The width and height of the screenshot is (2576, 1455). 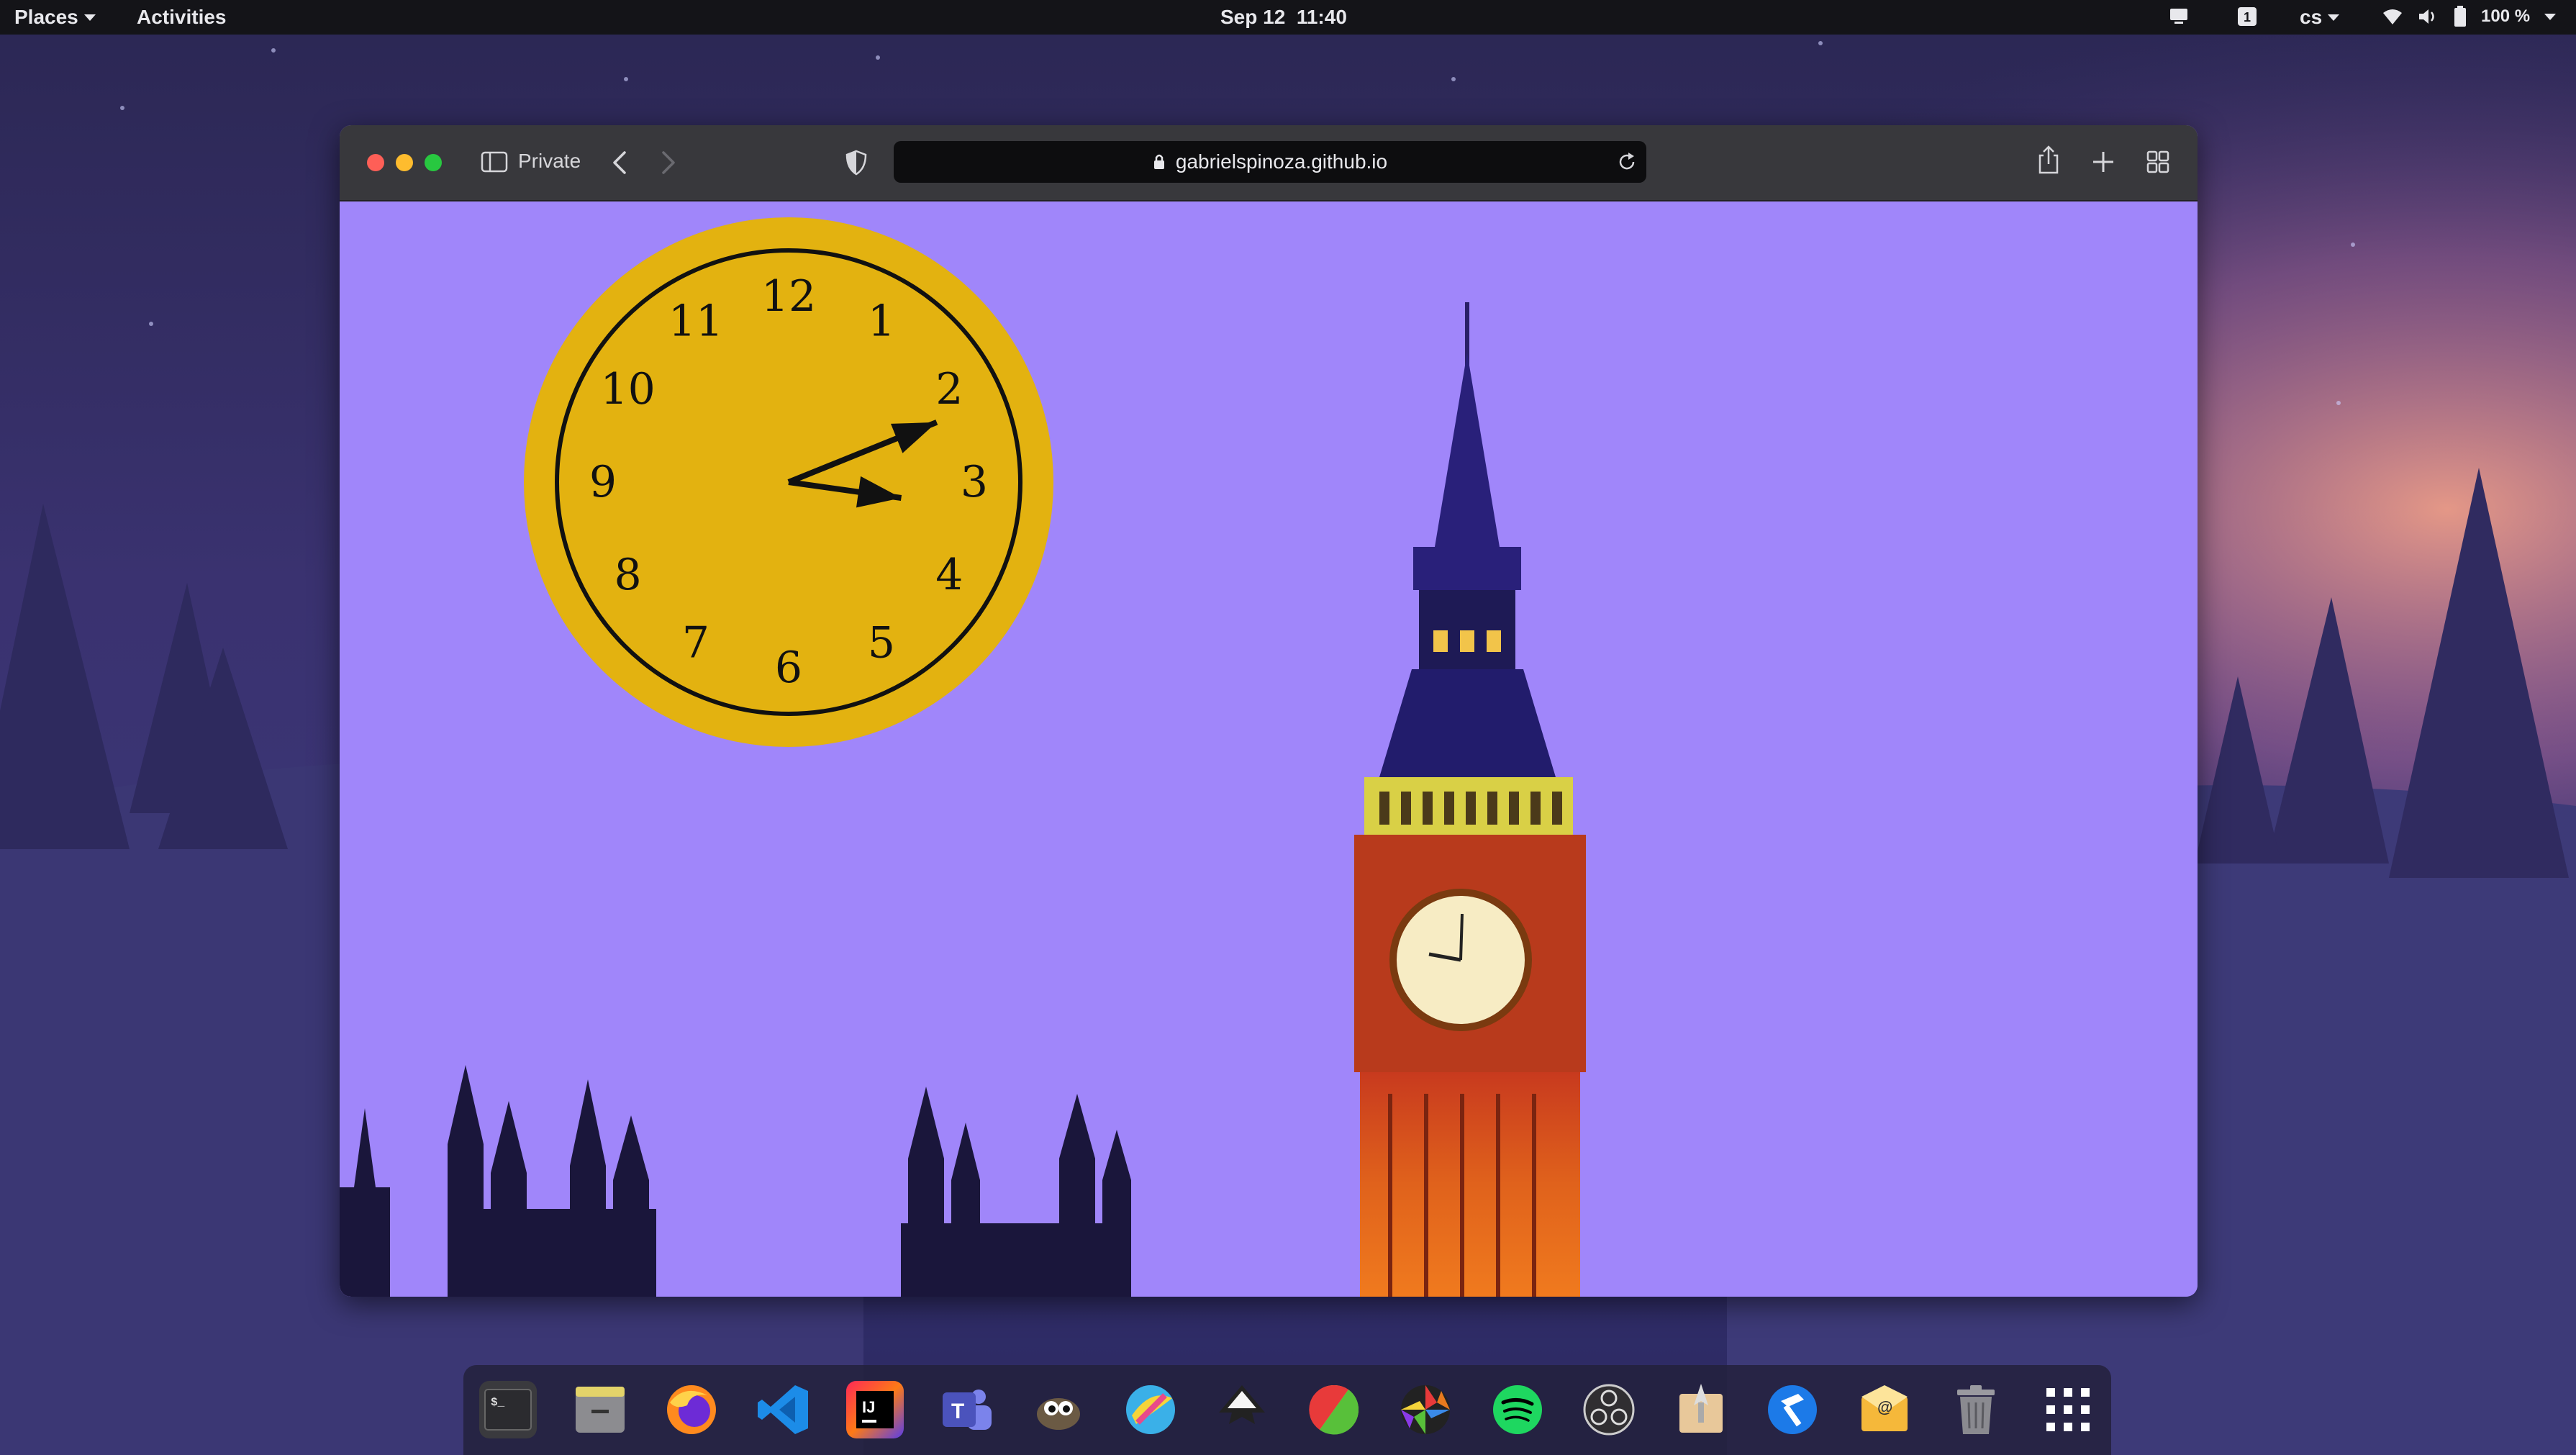 What do you see at coordinates (2048, 160) in the screenshot?
I see `share-icon` at bounding box center [2048, 160].